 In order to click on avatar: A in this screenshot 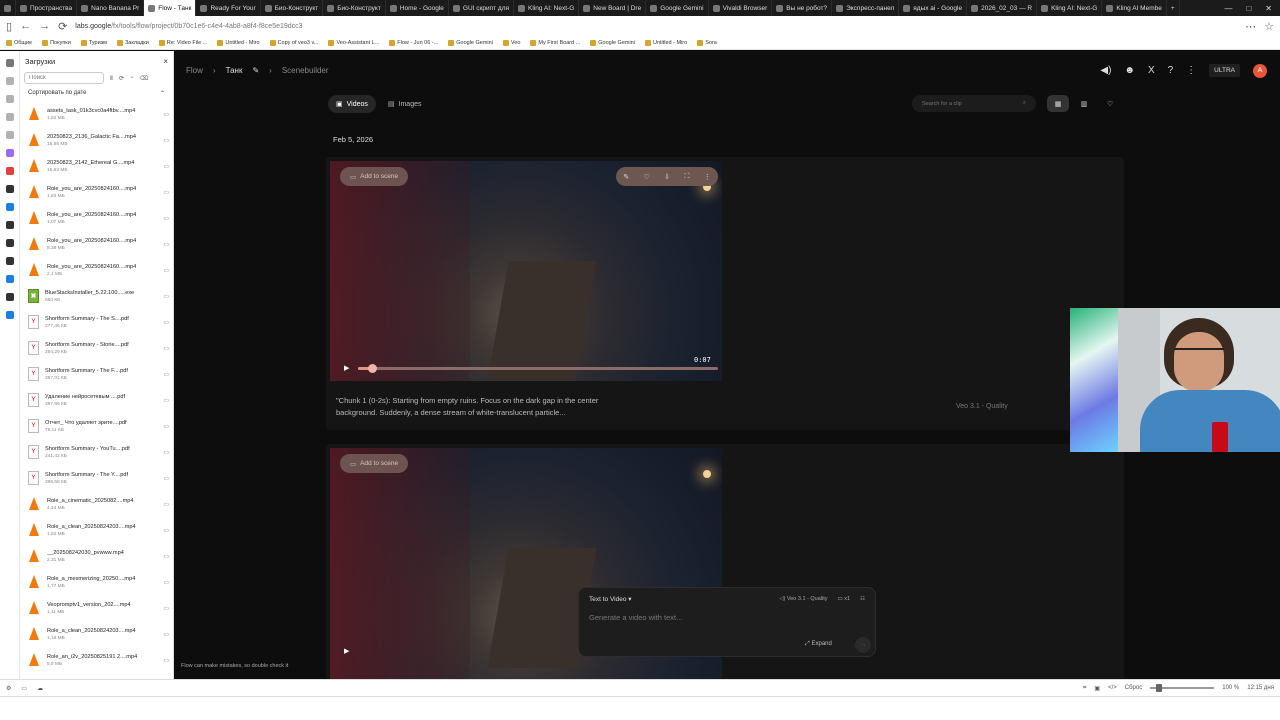, I will do `click(1260, 70)`.